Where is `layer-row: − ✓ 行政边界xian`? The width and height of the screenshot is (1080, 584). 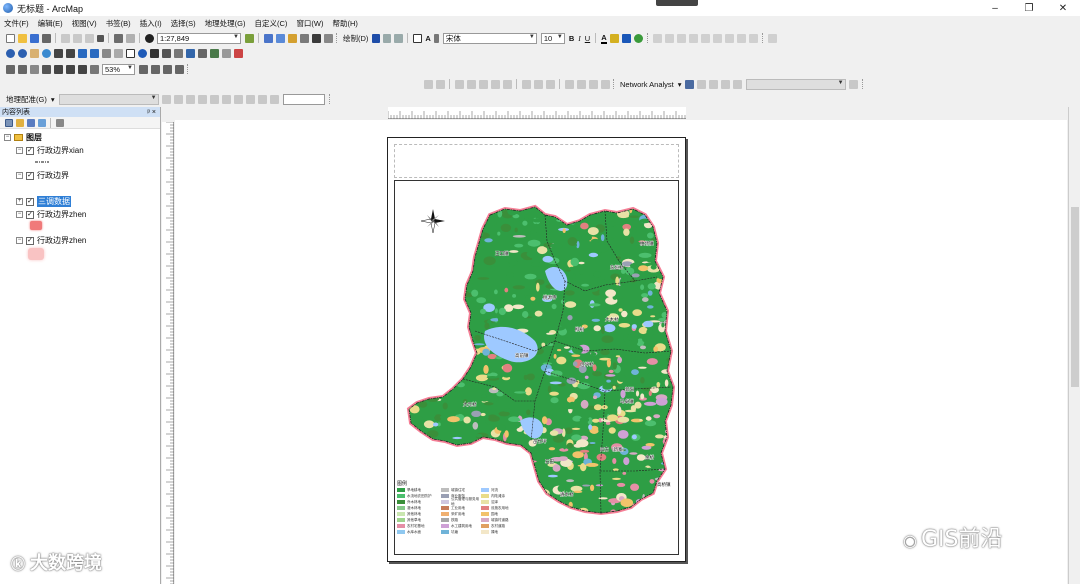 layer-row: − ✓ 行政边界xian is located at coordinates (50, 150).